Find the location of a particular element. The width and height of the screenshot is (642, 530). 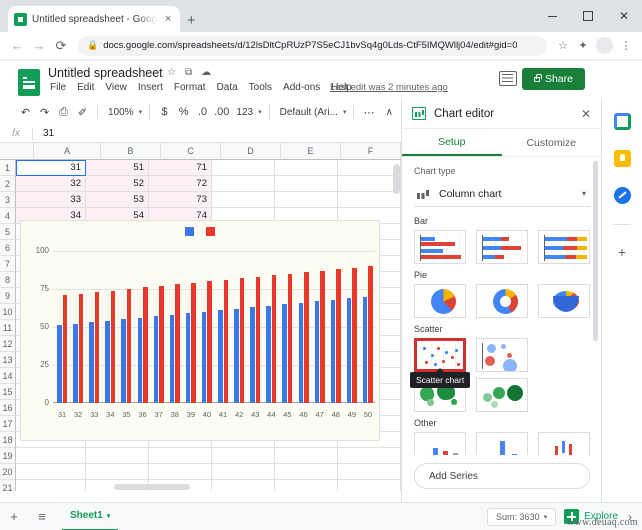

thumb-scatter-chart is located at coordinates (440, 355).